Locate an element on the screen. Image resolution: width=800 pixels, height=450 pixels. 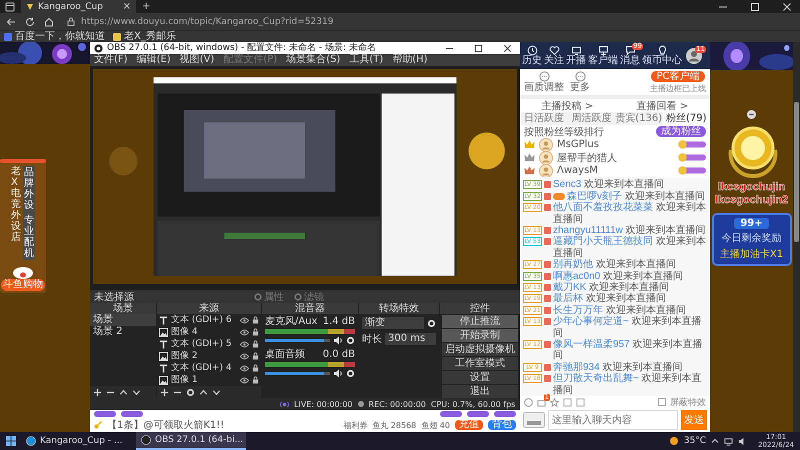
join-fans-button: 成为粉丝 is located at coordinates (681, 132).